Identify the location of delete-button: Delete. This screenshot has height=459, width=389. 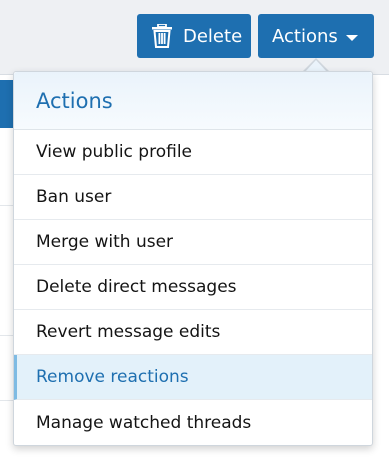
(194, 36).